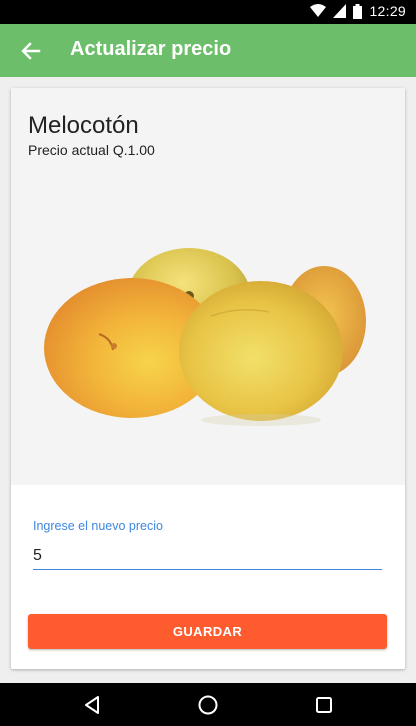 The height and width of the screenshot is (726, 416). Describe the element at coordinates (208, 12) in the screenshot. I see `status-bar: 12:29` at that location.